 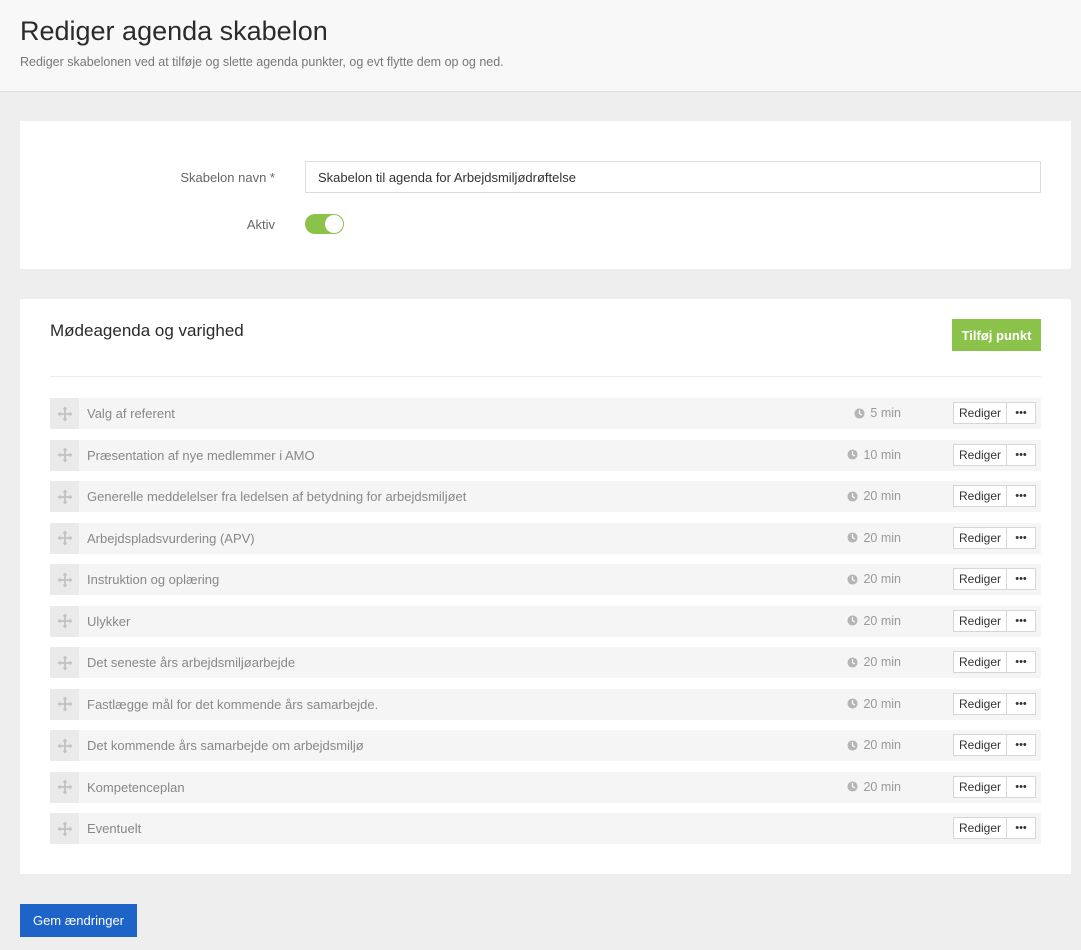 I want to click on agenda-item-duration: 10 min, so click(x=874, y=455).